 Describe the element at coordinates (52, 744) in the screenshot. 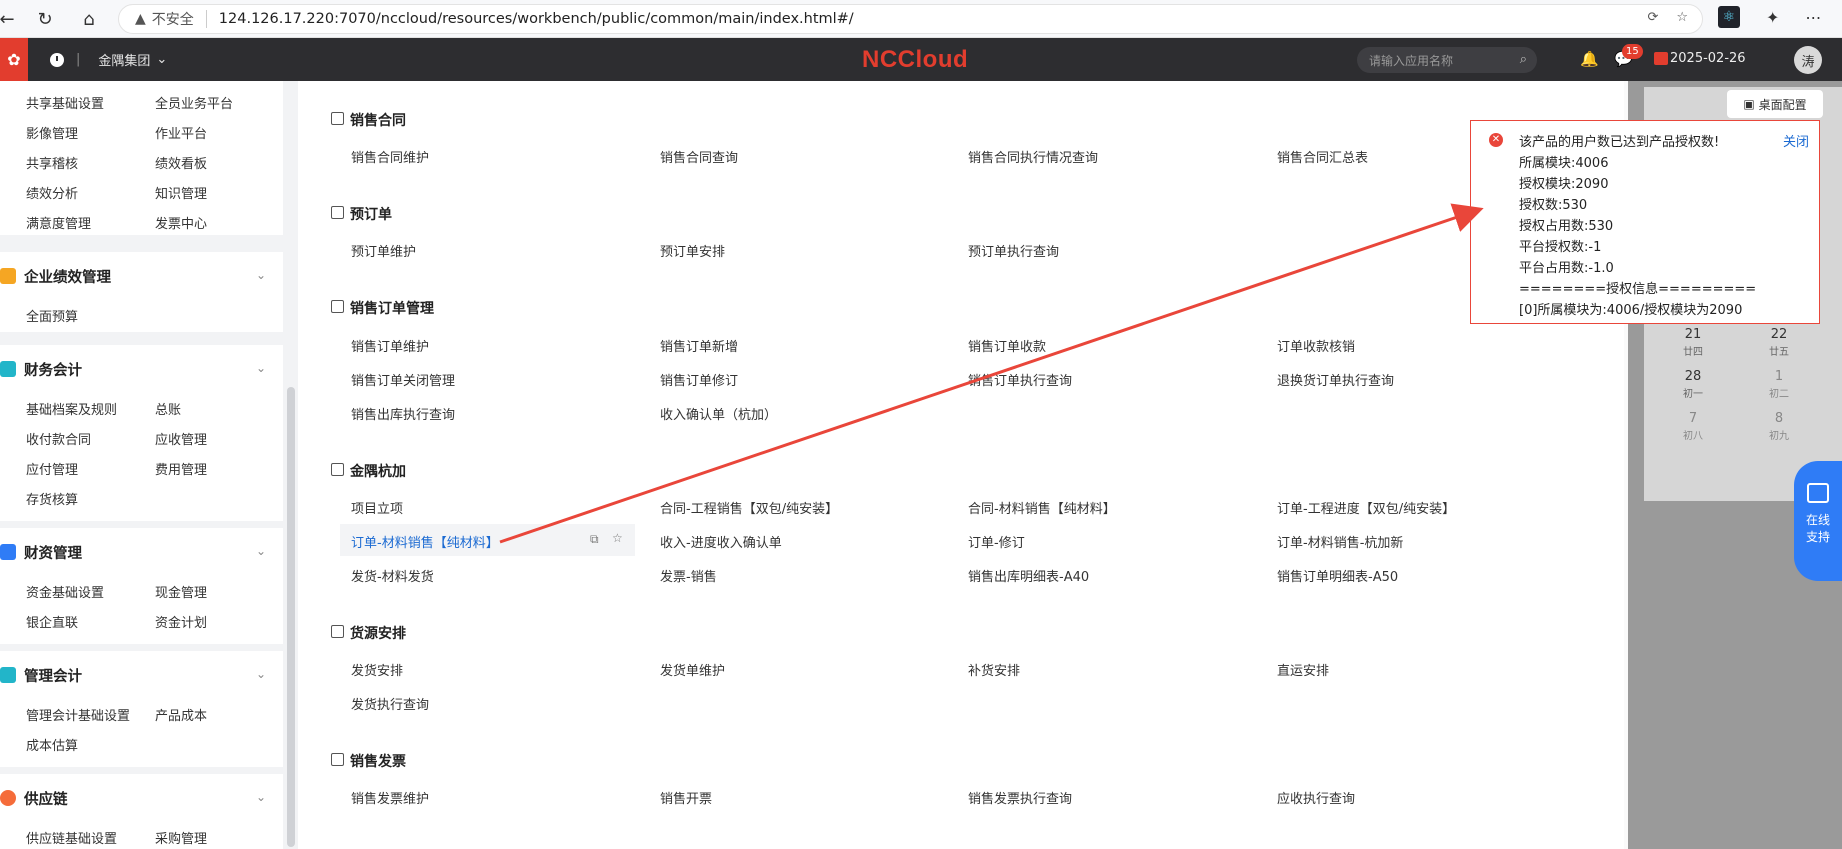

I see `sidebar-link: 成本估算` at that location.